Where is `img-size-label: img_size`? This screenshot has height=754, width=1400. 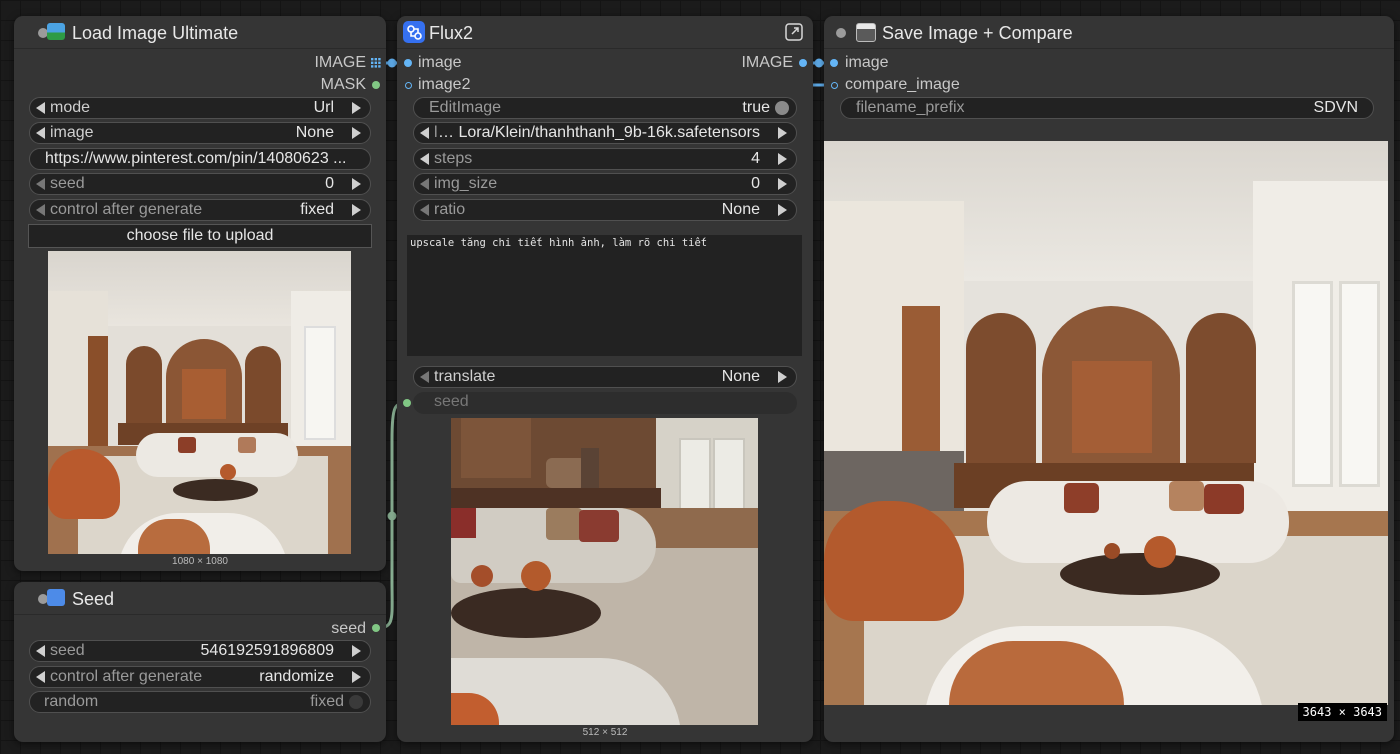 img-size-label: img_size is located at coordinates (466, 183).